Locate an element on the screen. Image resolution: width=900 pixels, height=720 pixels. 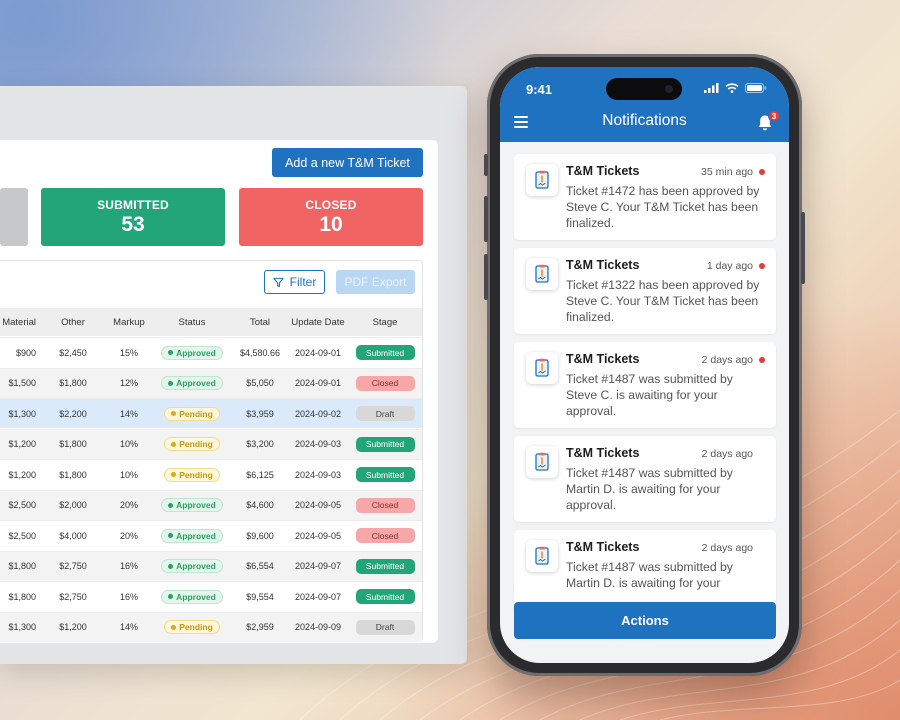
column-header: Update Date is located at coordinates (318, 322).